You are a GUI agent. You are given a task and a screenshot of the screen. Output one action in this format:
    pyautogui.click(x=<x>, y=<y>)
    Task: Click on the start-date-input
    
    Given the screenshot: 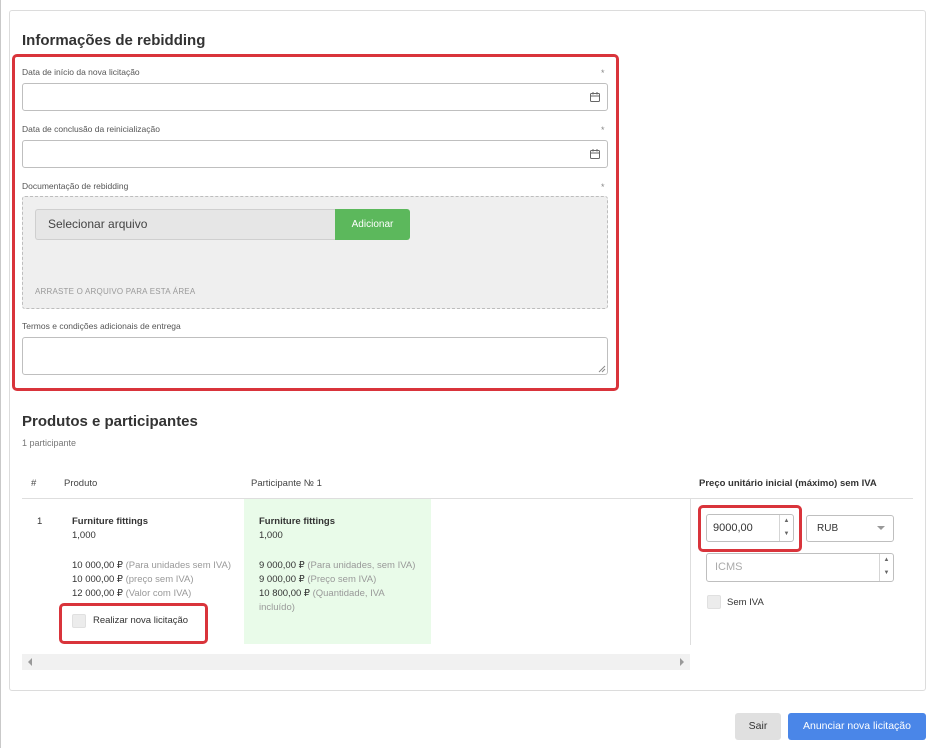 What is the action you would take?
    pyautogui.click(x=315, y=97)
    